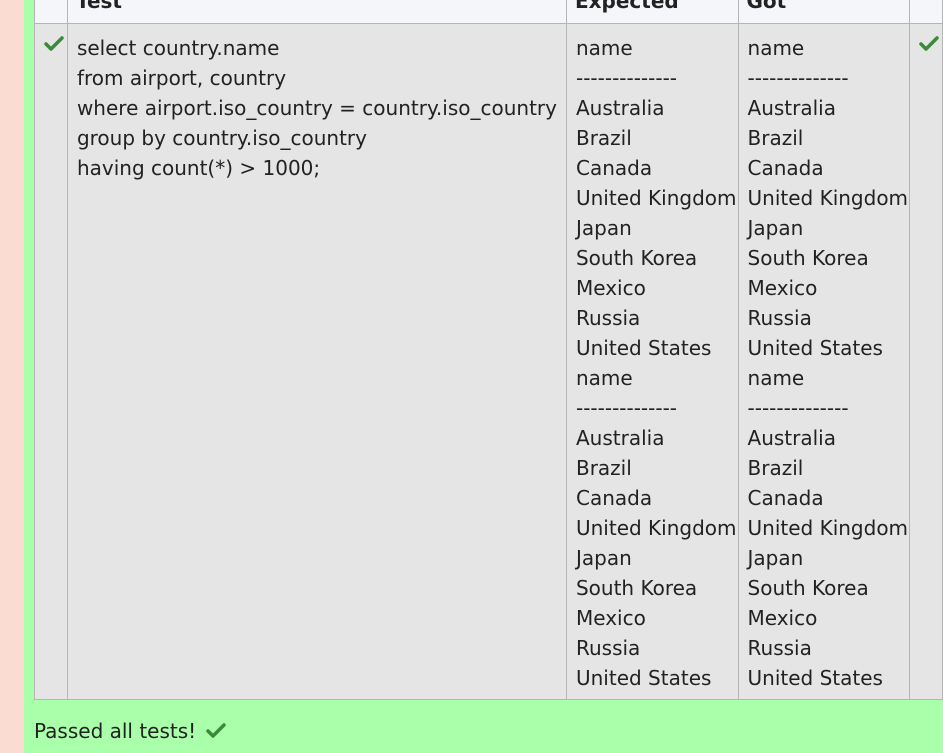 The height and width of the screenshot is (753, 943). I want to click on header-got: Got, so click(824, 12).